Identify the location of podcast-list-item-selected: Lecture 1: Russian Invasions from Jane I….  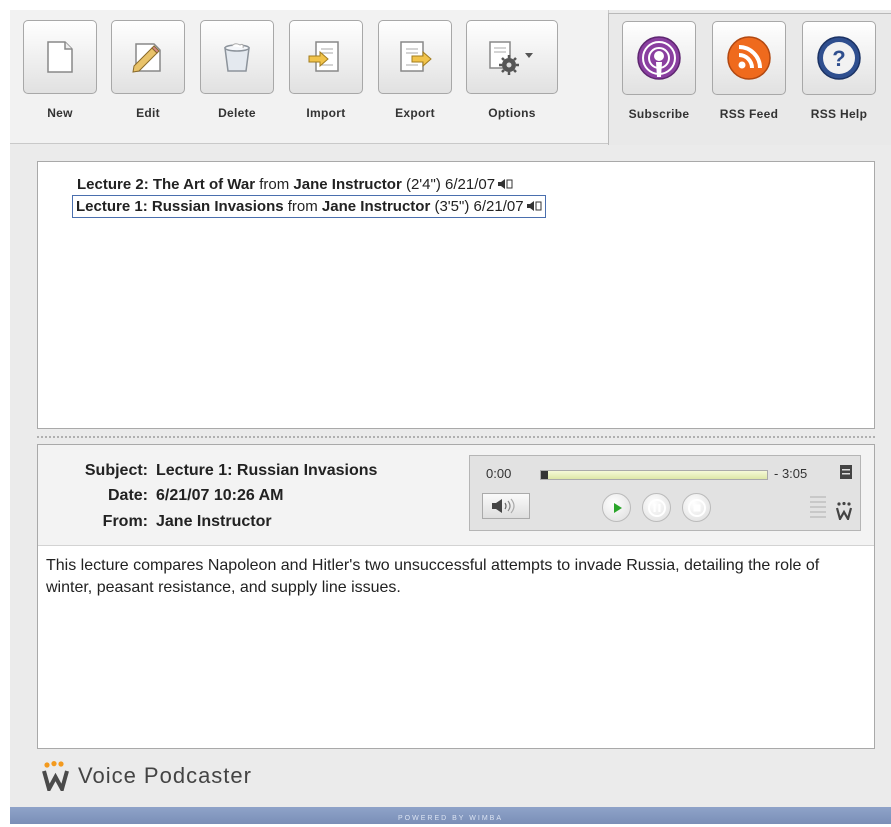
(309, 206).